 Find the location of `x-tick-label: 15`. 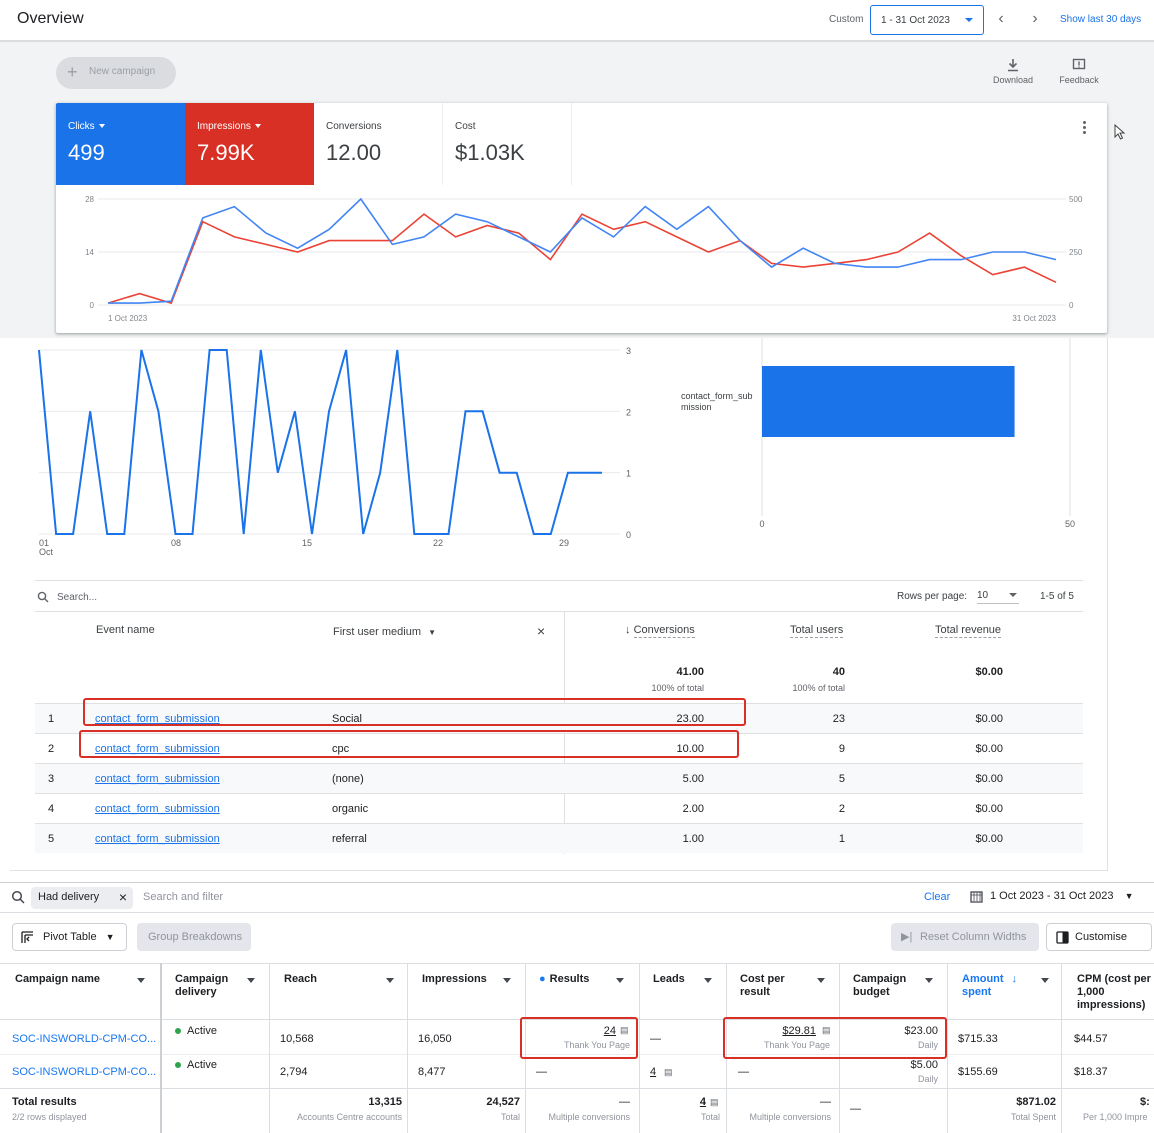

x-tick-label: 15 is located at coordinates (307, 543).